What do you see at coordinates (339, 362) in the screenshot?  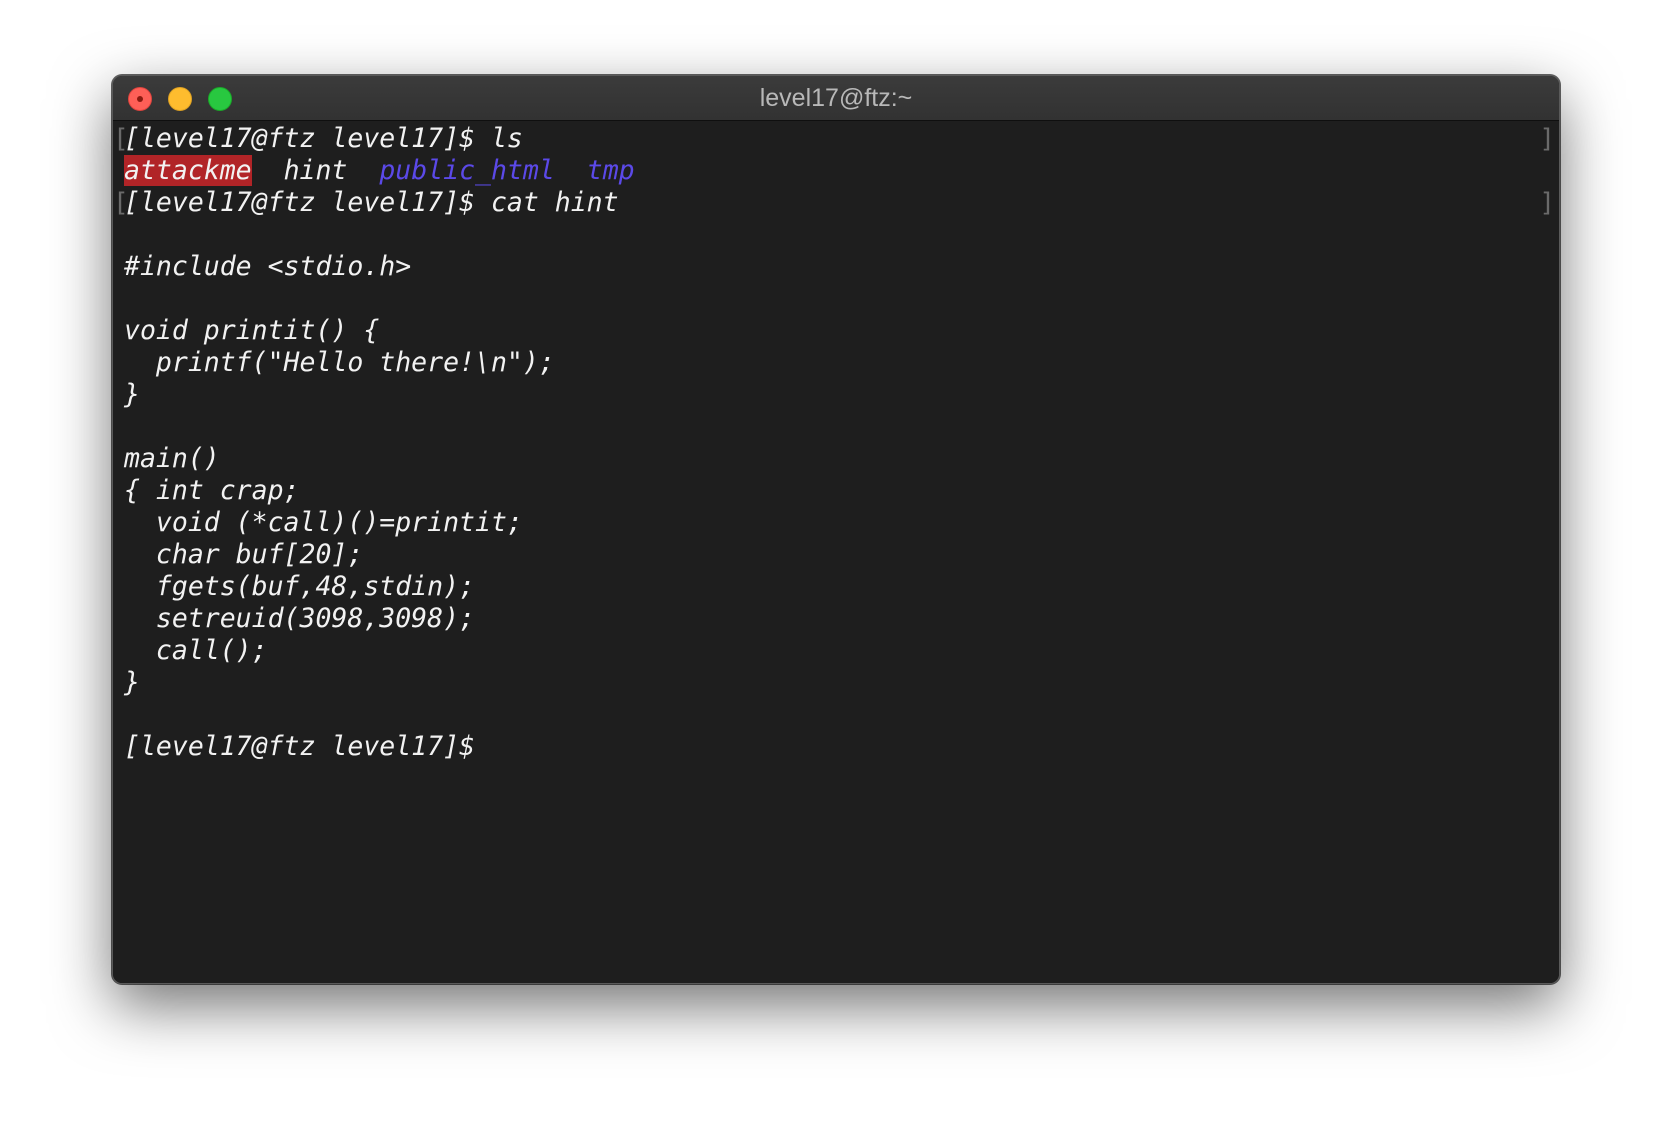 I see `code-line: printf("Hello there!\n");` at bounding box center [339, 362].